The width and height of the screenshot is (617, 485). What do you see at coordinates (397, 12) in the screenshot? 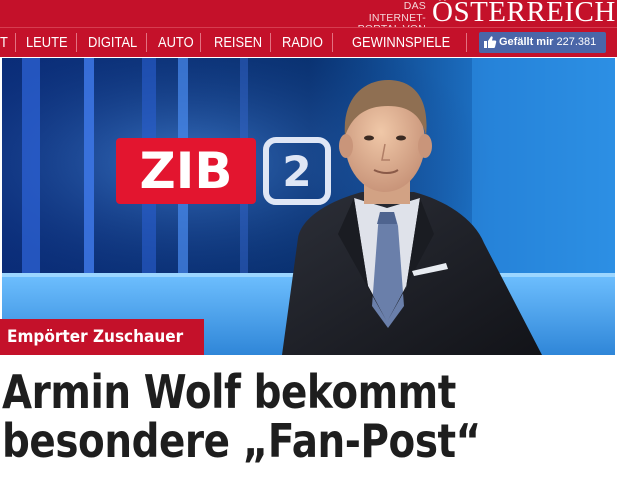
I see `brand-tagline-line1: DAS INTERNET-` at bounding box center [397, 12].